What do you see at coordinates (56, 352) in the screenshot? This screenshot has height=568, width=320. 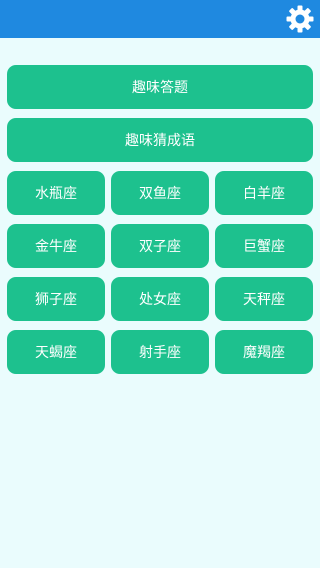 I see `zodiac-scorpio-button: 天蝎座` at bounding box center [56, 352].